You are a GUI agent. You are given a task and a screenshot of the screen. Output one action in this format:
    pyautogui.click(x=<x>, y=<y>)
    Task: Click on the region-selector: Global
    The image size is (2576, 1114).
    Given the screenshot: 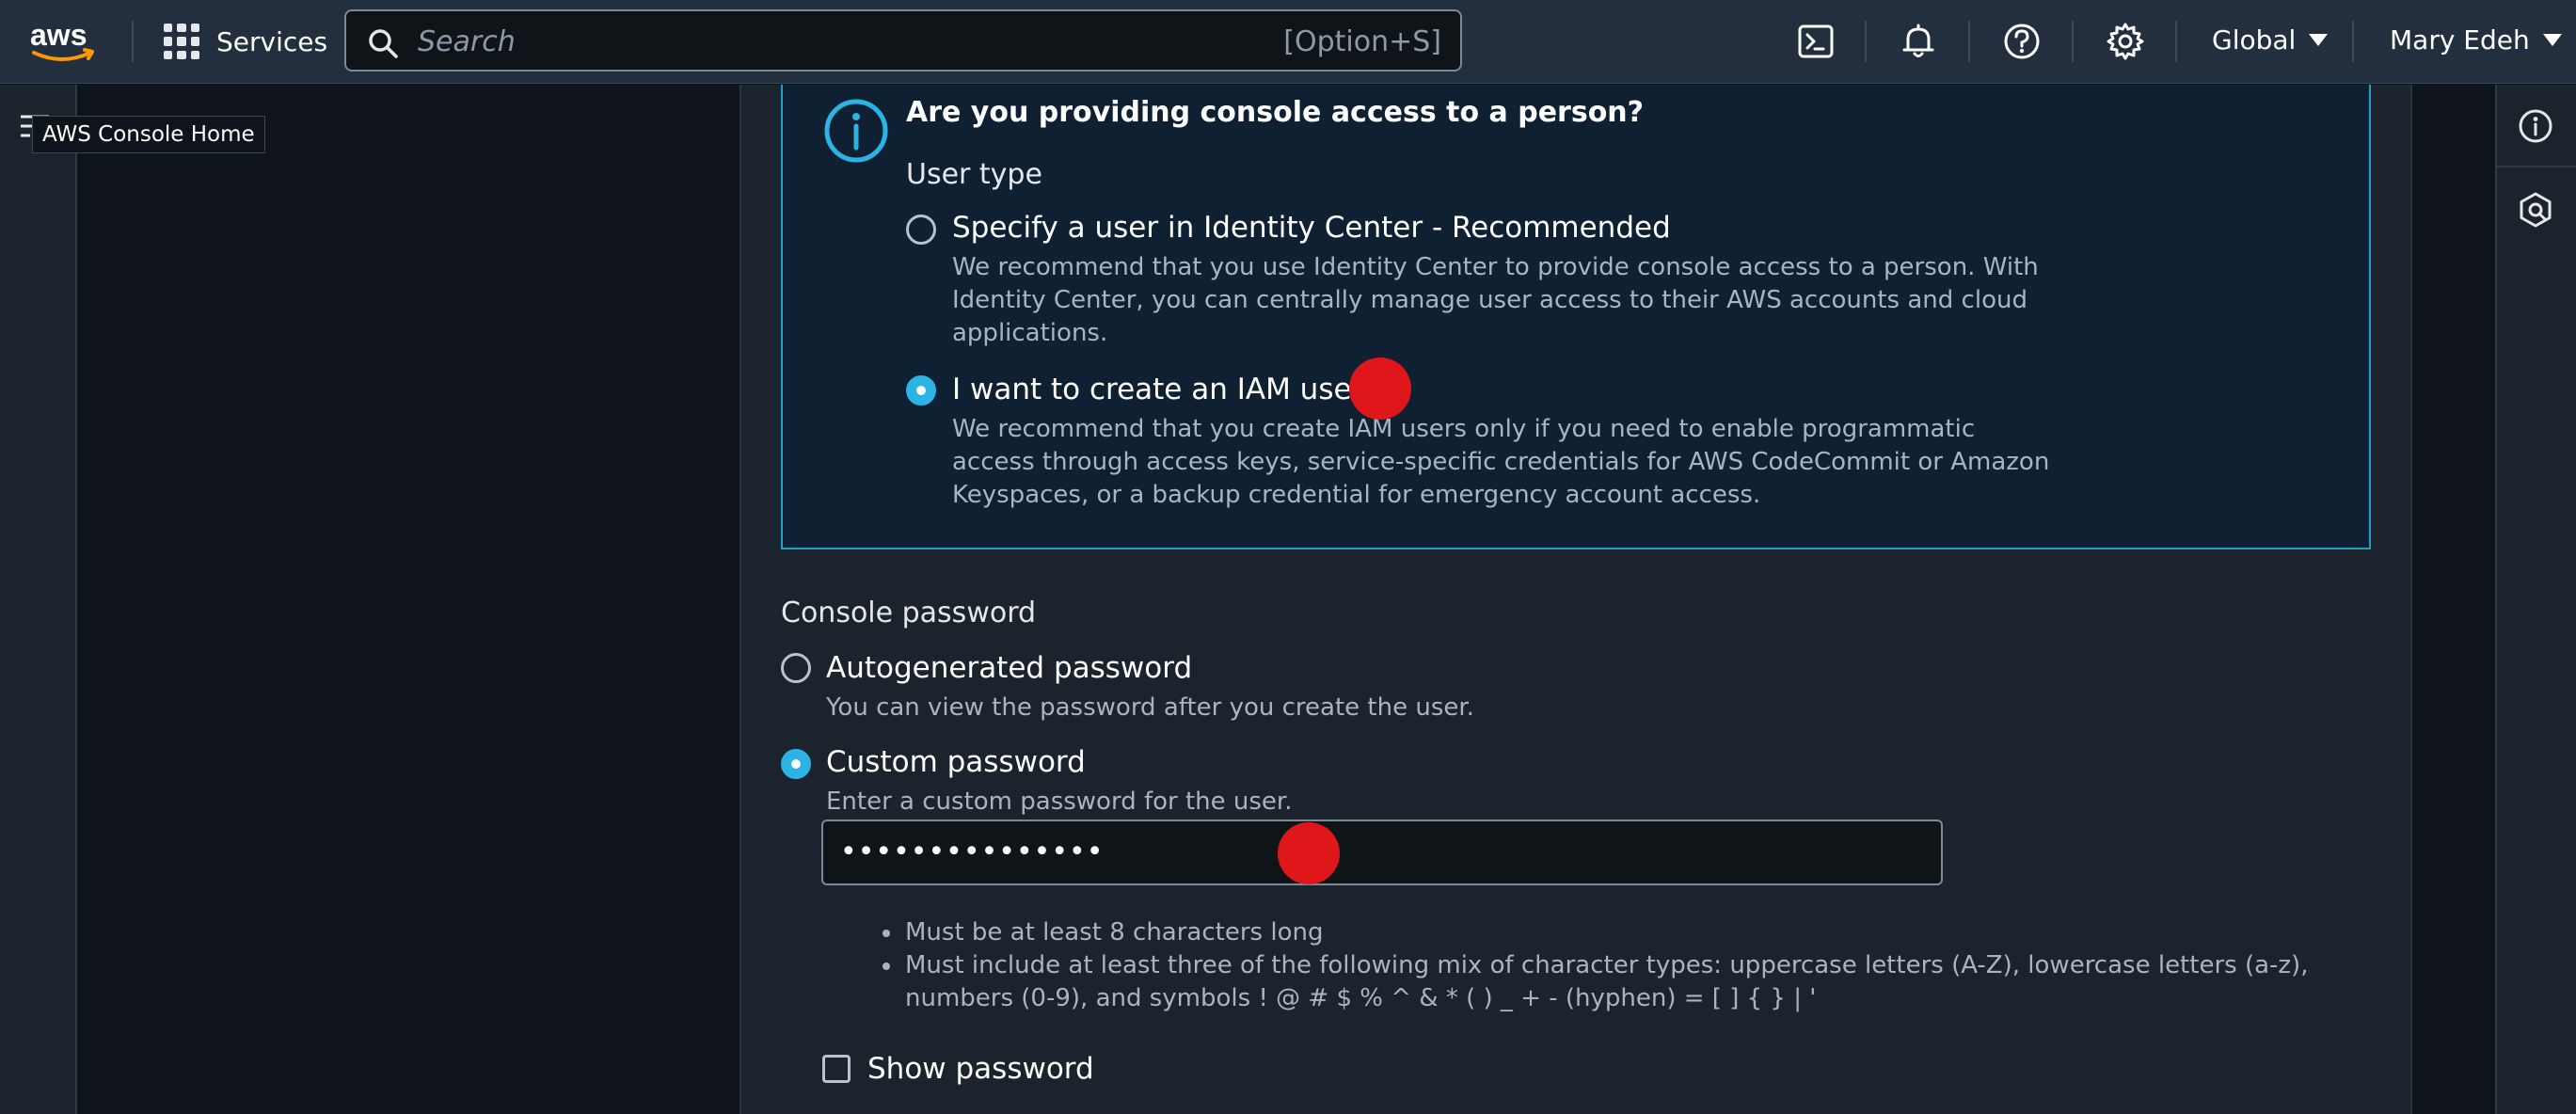 What is the action you would take?
    pyautogui.click(x=2270, y=40)
    